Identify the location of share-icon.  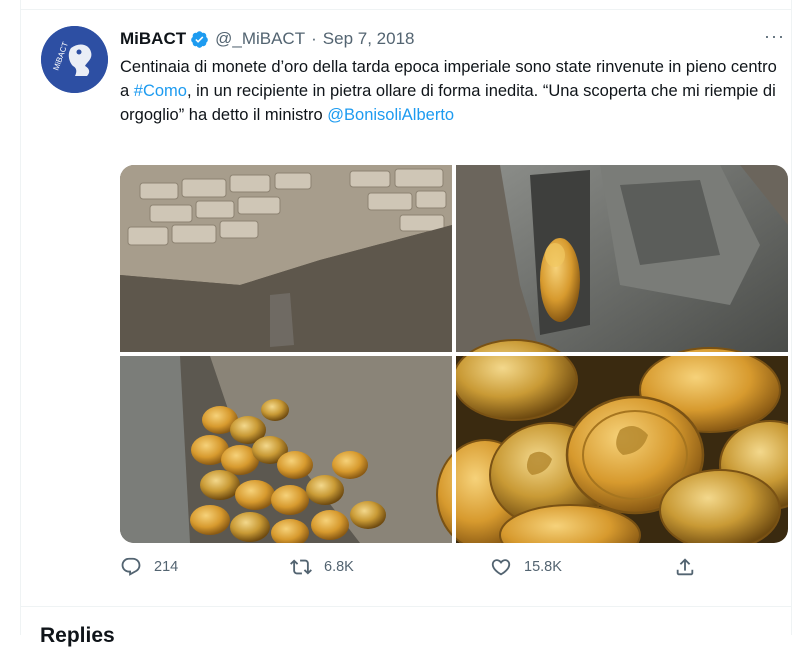
(685, 567).